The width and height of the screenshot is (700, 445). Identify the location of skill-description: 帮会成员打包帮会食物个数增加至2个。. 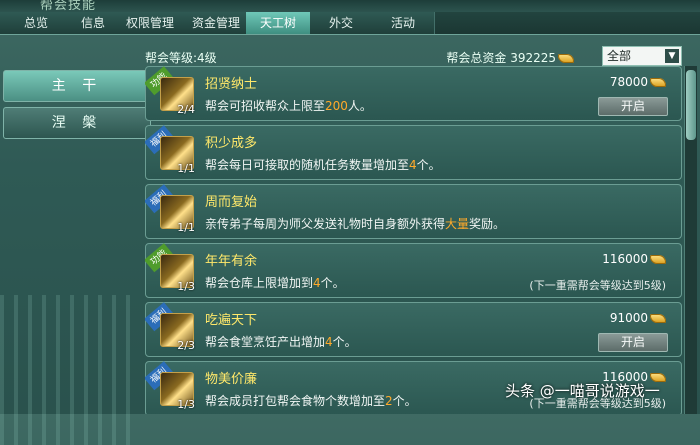
(311, 400).